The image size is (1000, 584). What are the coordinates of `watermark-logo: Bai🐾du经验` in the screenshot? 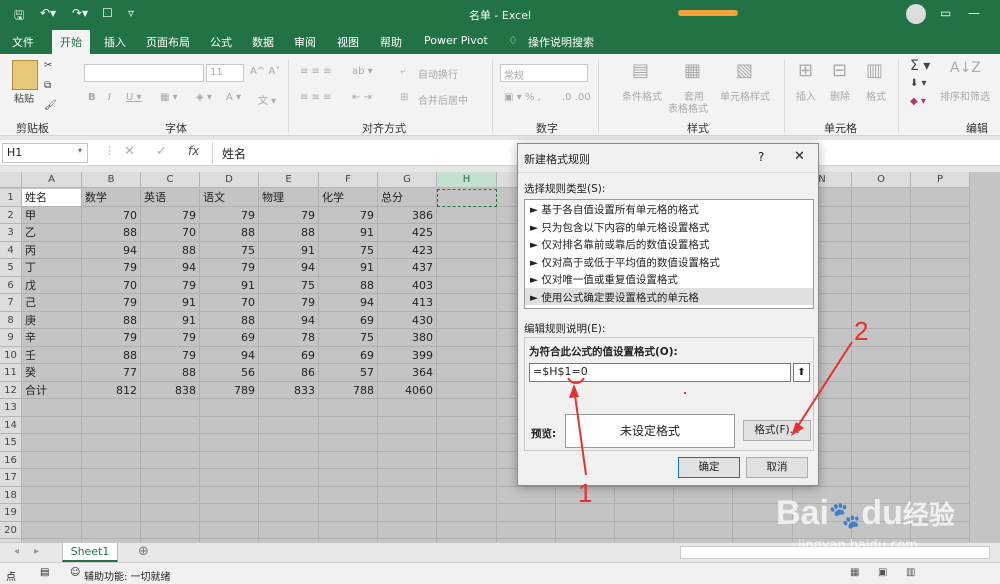 It's located at (865, 513).